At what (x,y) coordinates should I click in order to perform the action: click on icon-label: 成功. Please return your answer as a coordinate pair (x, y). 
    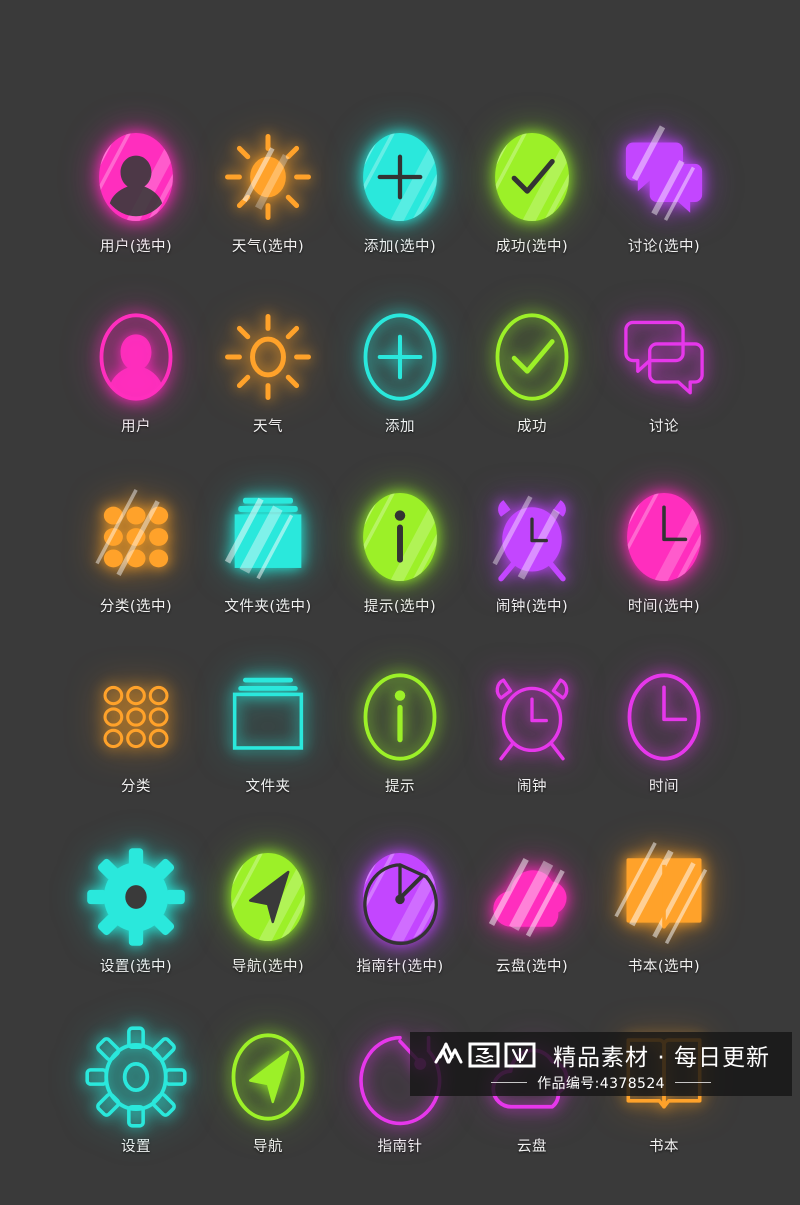
    Looking at the image, I should click on (532, 427).